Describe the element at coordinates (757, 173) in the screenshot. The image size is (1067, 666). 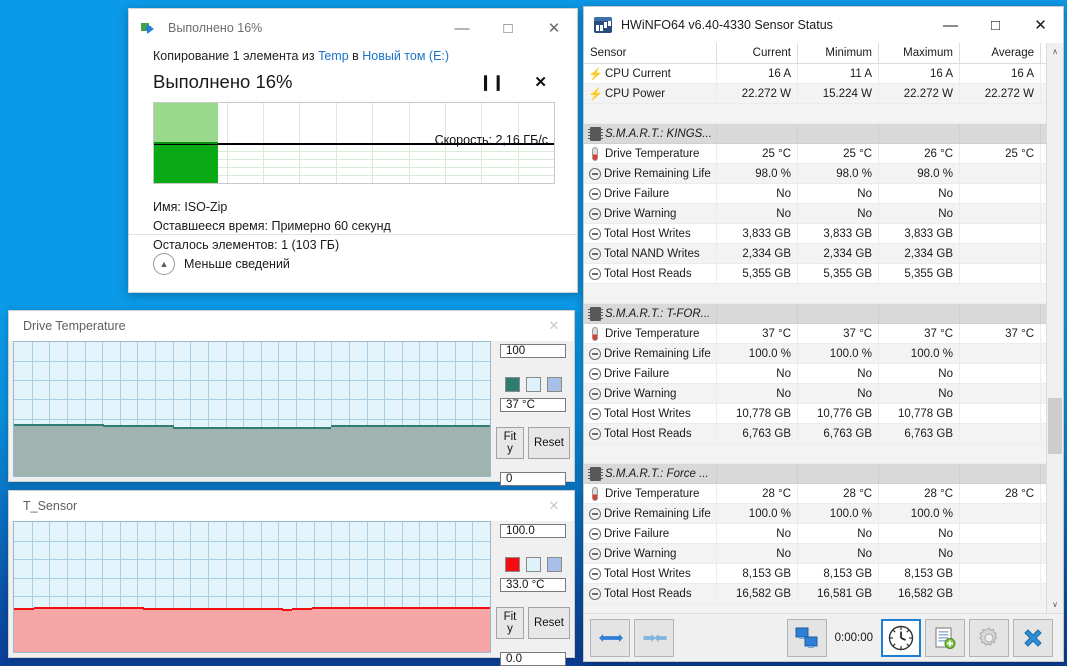
I see `cell-current: 98.0 %` at that location.